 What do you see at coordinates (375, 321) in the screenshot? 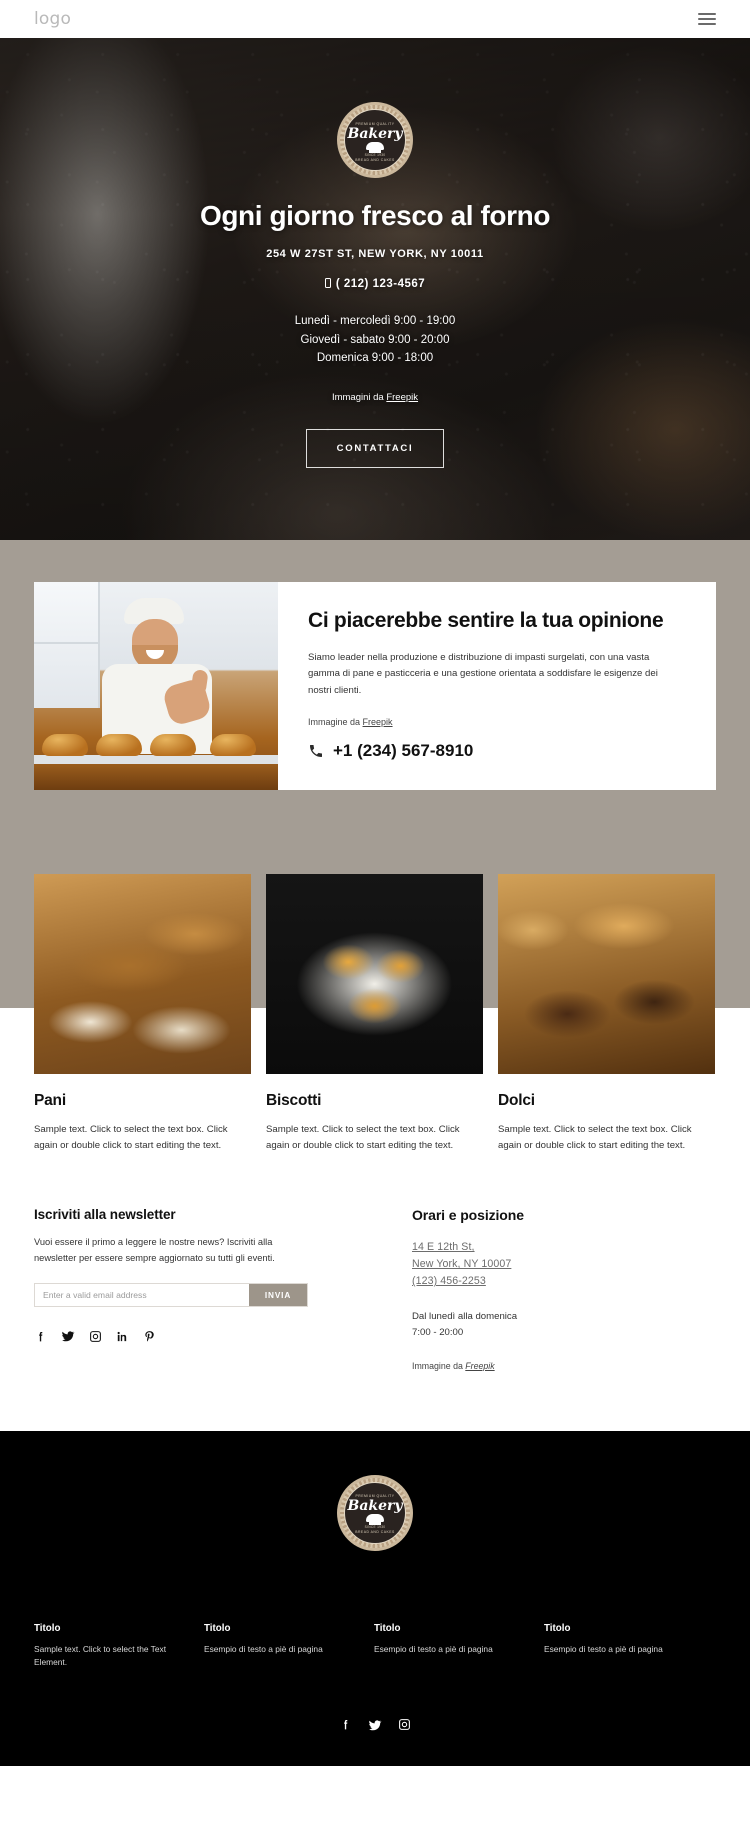
I see `hours-line: Lunedì - mercoledì 9:00 - 19:00` at bounding box center [375, 321].